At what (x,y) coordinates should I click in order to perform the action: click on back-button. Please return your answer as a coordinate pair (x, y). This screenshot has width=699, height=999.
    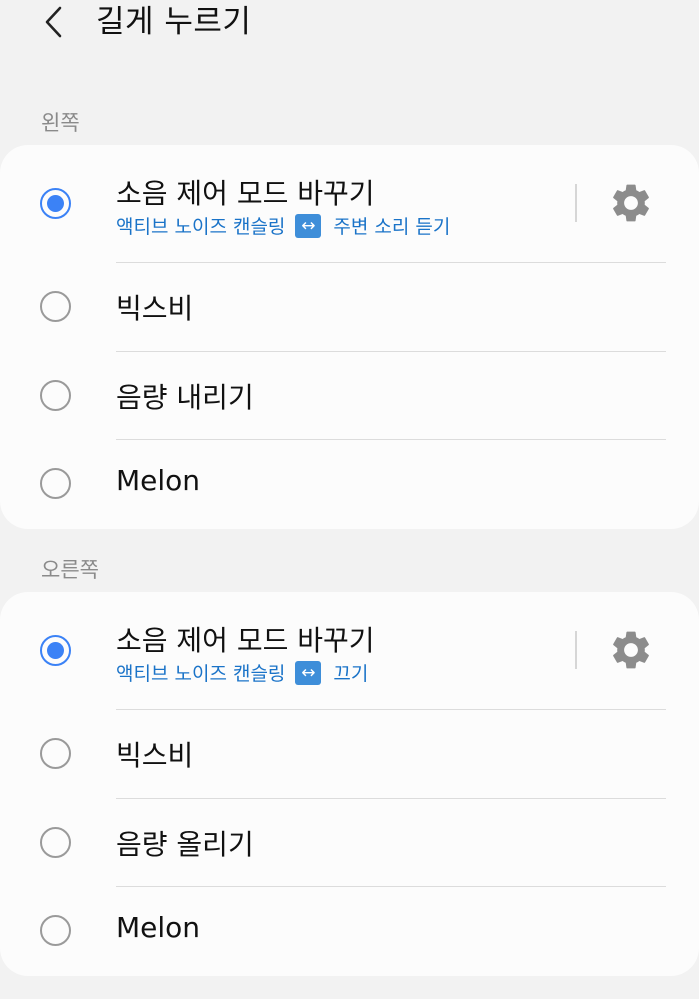
    Looking at the image, I should click on (54, 22).